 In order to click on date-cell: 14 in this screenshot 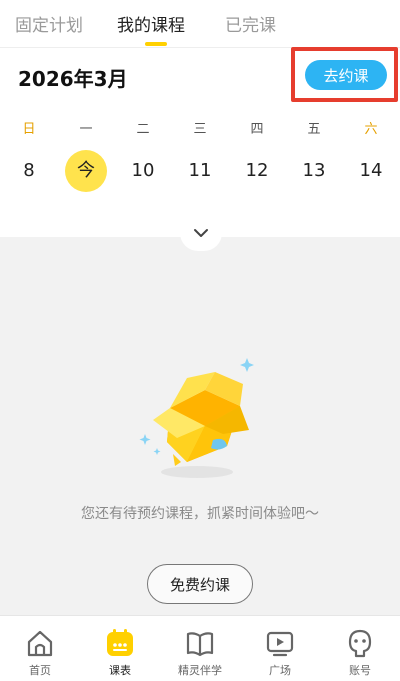, I will do `click(371, 171)`.